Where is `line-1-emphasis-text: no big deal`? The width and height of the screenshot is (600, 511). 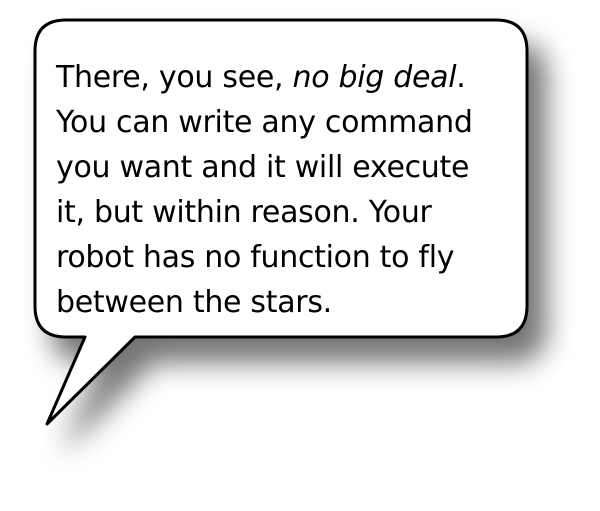 line-1-emphasis-text: no big deal is located at coordinates (374, 77).